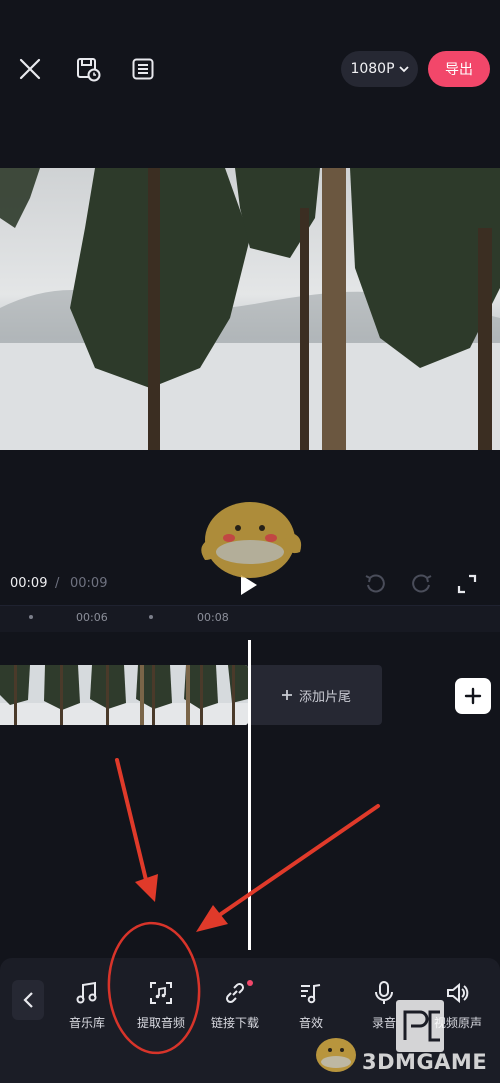  Describe the element at coordinates (143, 69) in the screenshot. I see `list-icon` at that location.